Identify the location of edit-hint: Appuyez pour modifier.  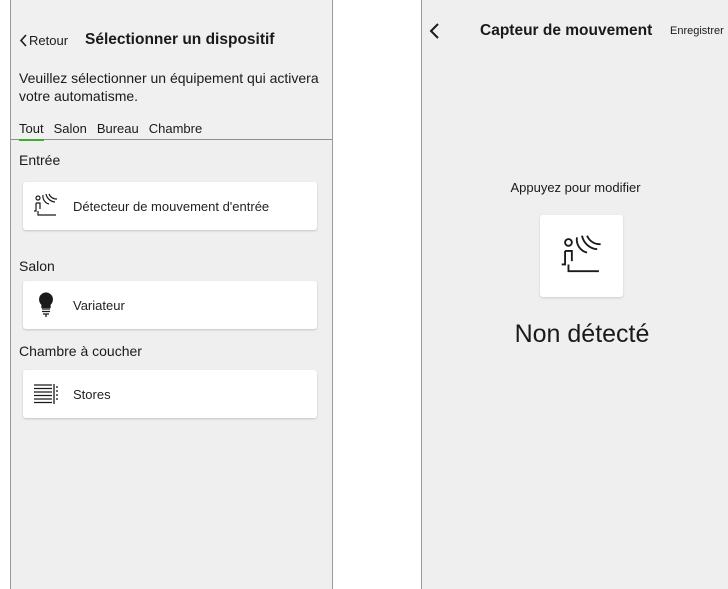
(575, 187).